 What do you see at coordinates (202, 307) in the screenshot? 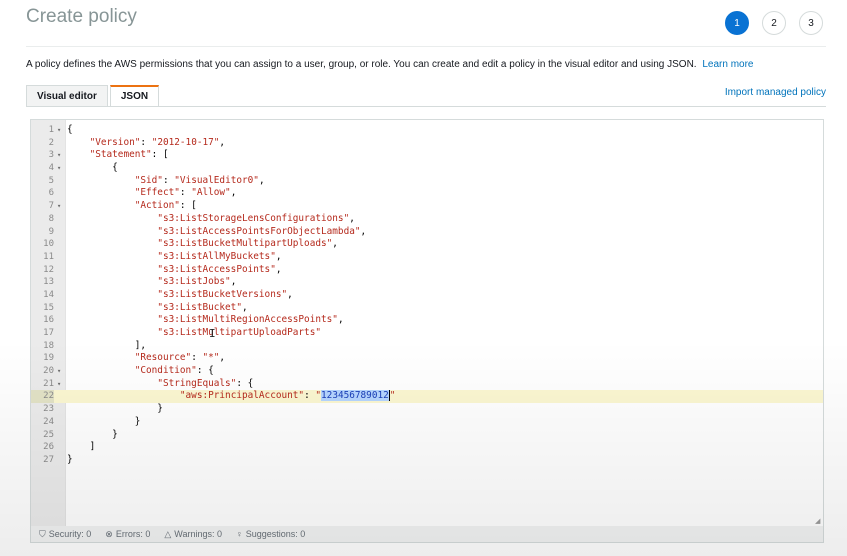
I see `code-text: "s3:ListBucket",` at bounding box center [202, 307].